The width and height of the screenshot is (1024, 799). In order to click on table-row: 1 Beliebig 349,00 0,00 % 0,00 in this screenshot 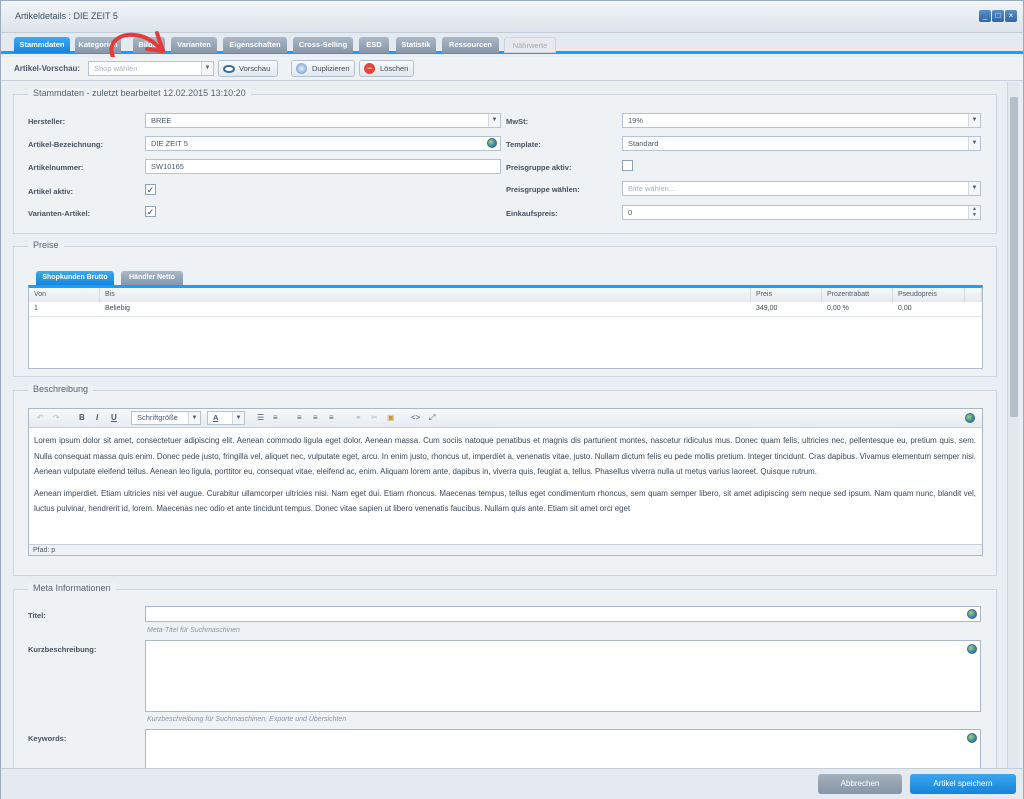, I will do `click(505, 309)`.